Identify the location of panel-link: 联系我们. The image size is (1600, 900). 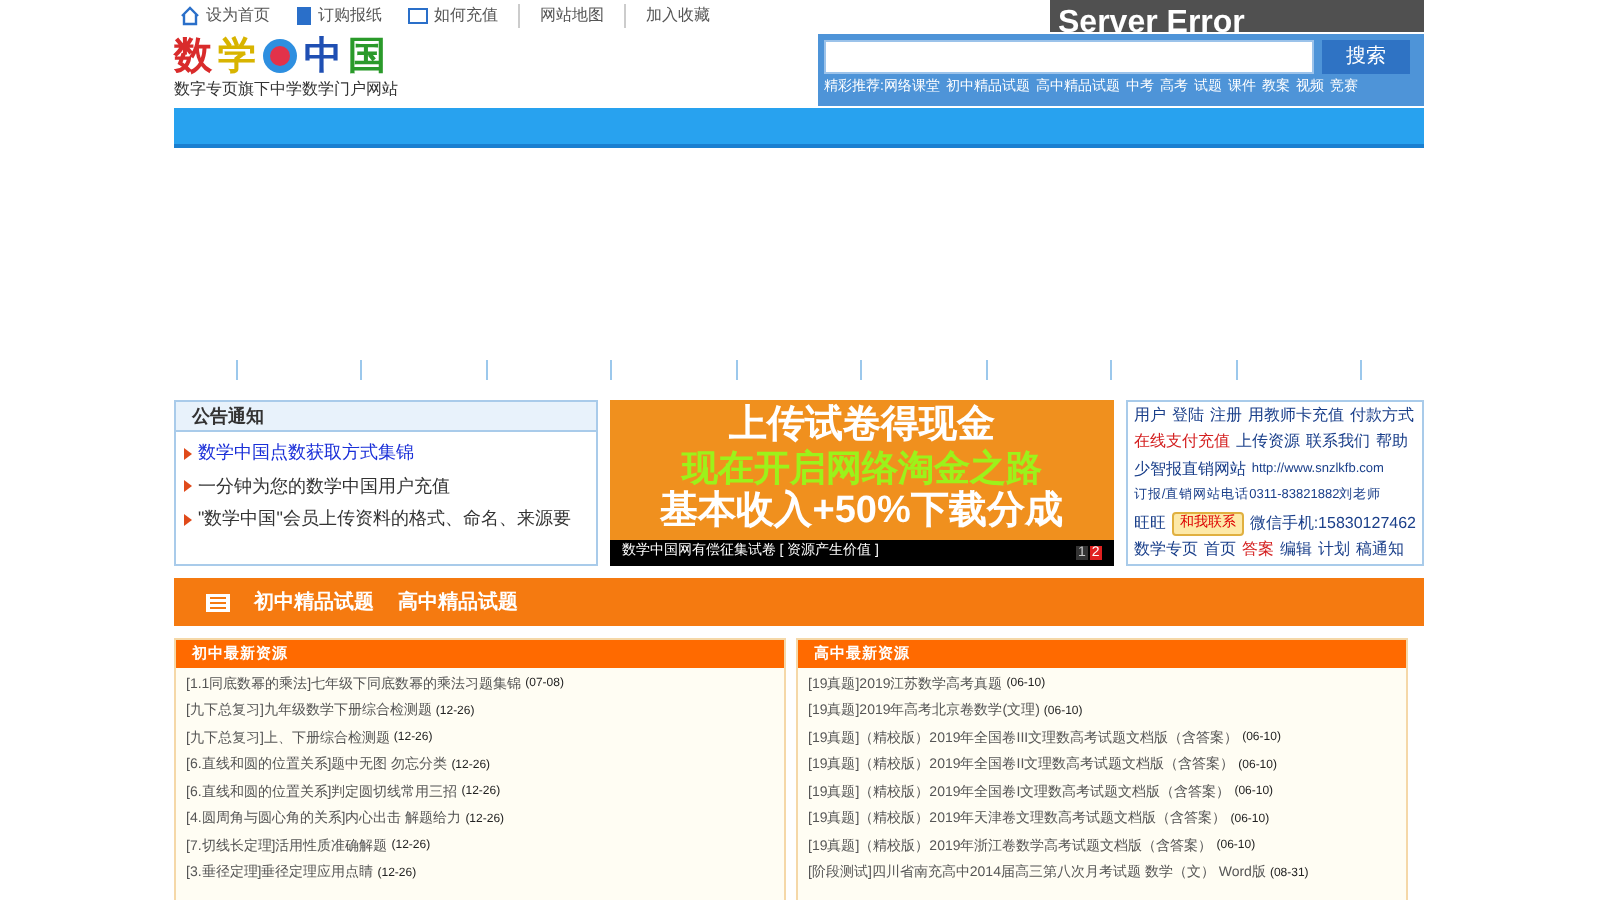
(1337, 442).